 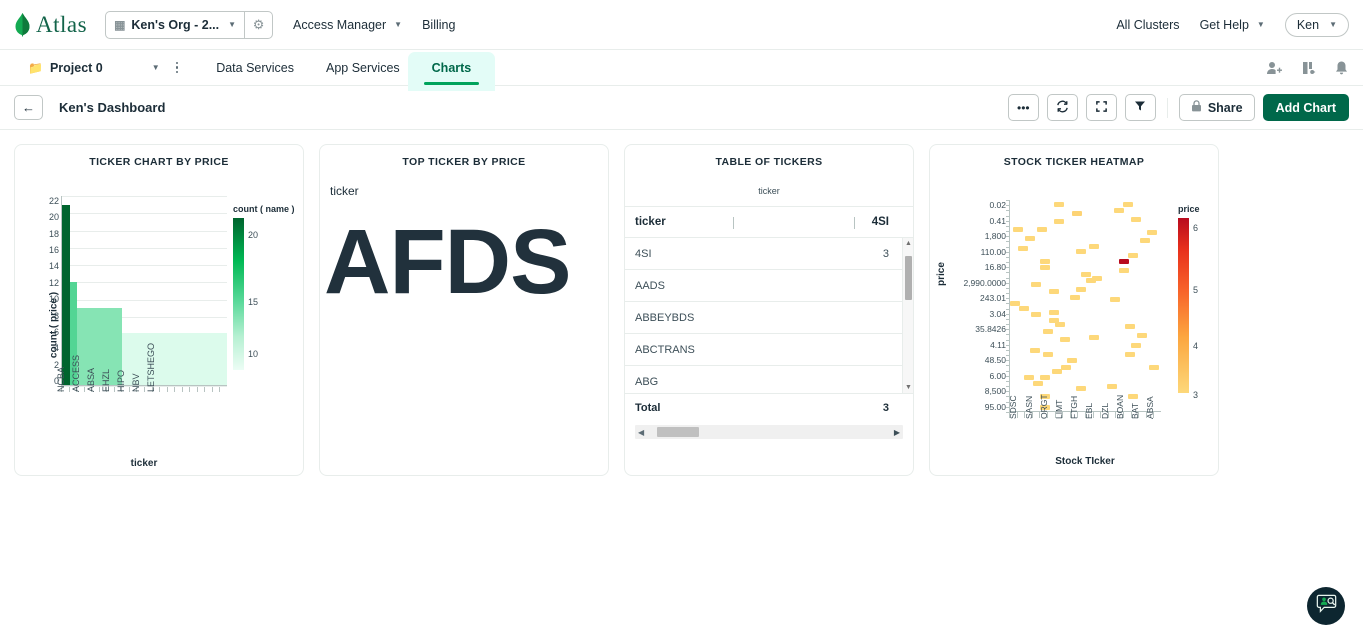 What do you see at coordinates (28, 107) in the screenshot?
I see `back-button: ←` at bounding box center [28, 107].